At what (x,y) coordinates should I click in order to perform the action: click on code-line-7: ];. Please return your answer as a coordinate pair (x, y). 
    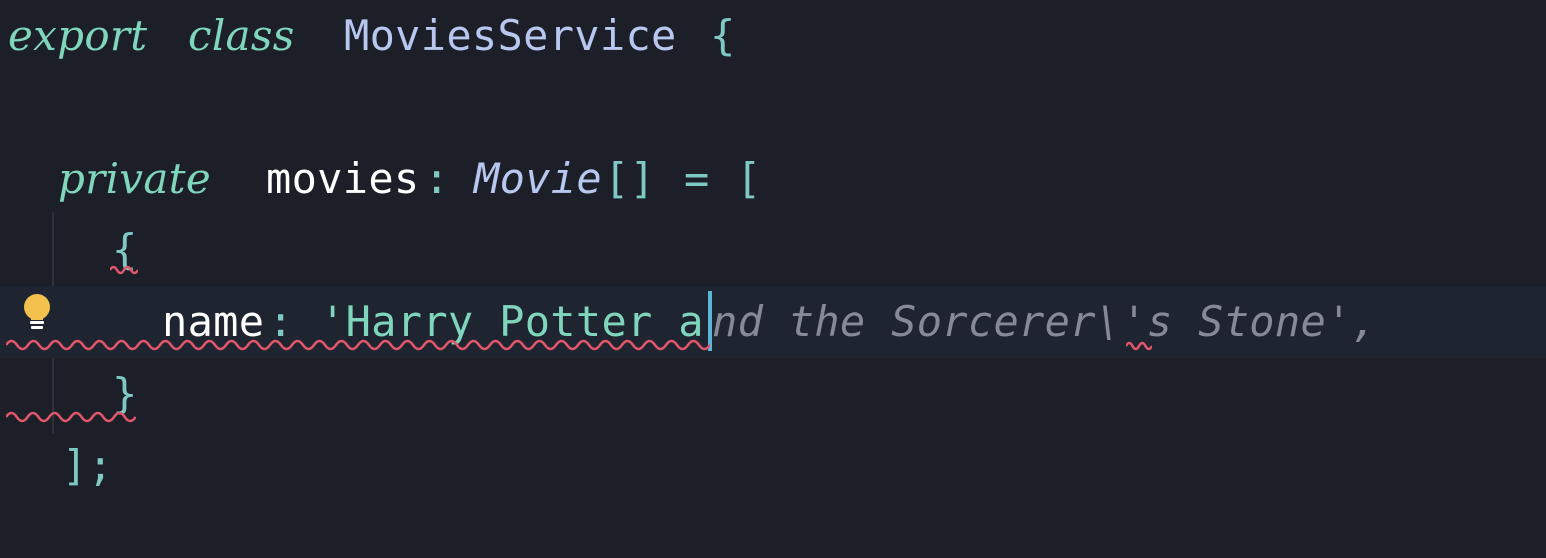
    Looking at the image, I should click on (773, 466).